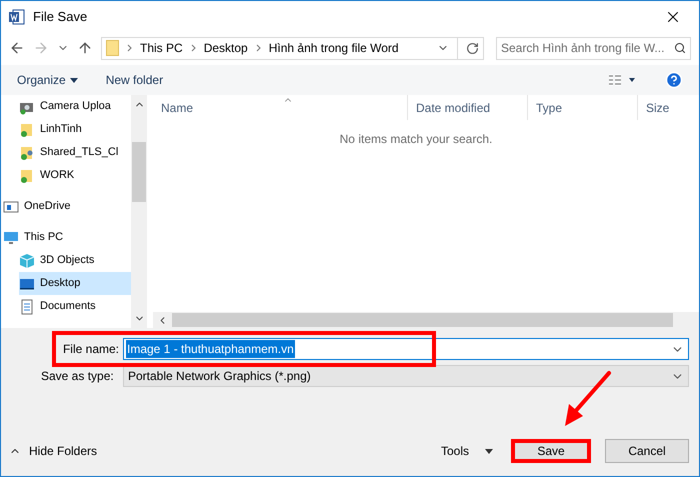  Describe the element at coordinates (416, 139) in the screenshot. I see `empty-message: No items match your search.` at that location.